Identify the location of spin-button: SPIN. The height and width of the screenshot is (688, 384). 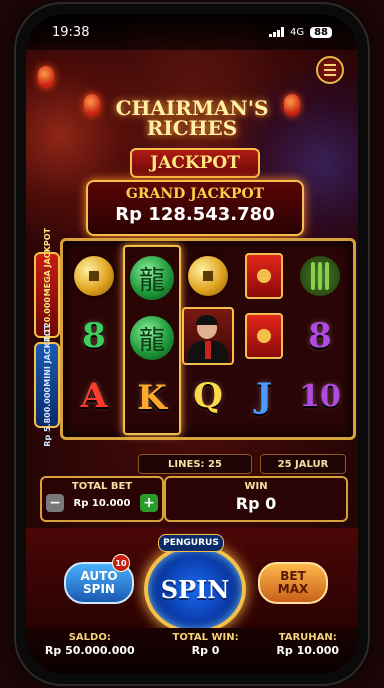
(195, 589).